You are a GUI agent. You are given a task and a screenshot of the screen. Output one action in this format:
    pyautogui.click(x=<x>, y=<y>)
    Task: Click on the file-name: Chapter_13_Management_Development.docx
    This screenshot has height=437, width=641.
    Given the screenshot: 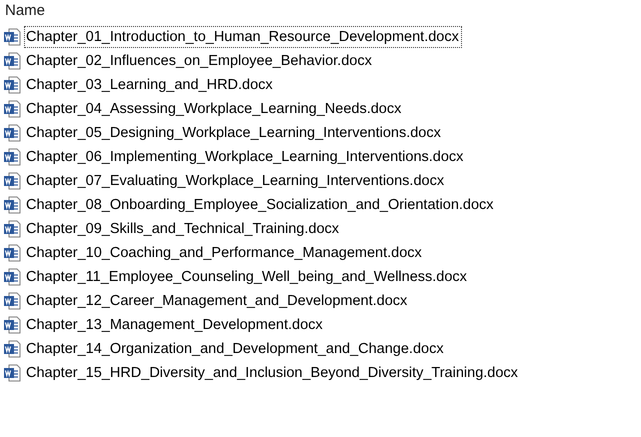 What is the action you would take?
    pyautogui.click(x=175, y=325)
    